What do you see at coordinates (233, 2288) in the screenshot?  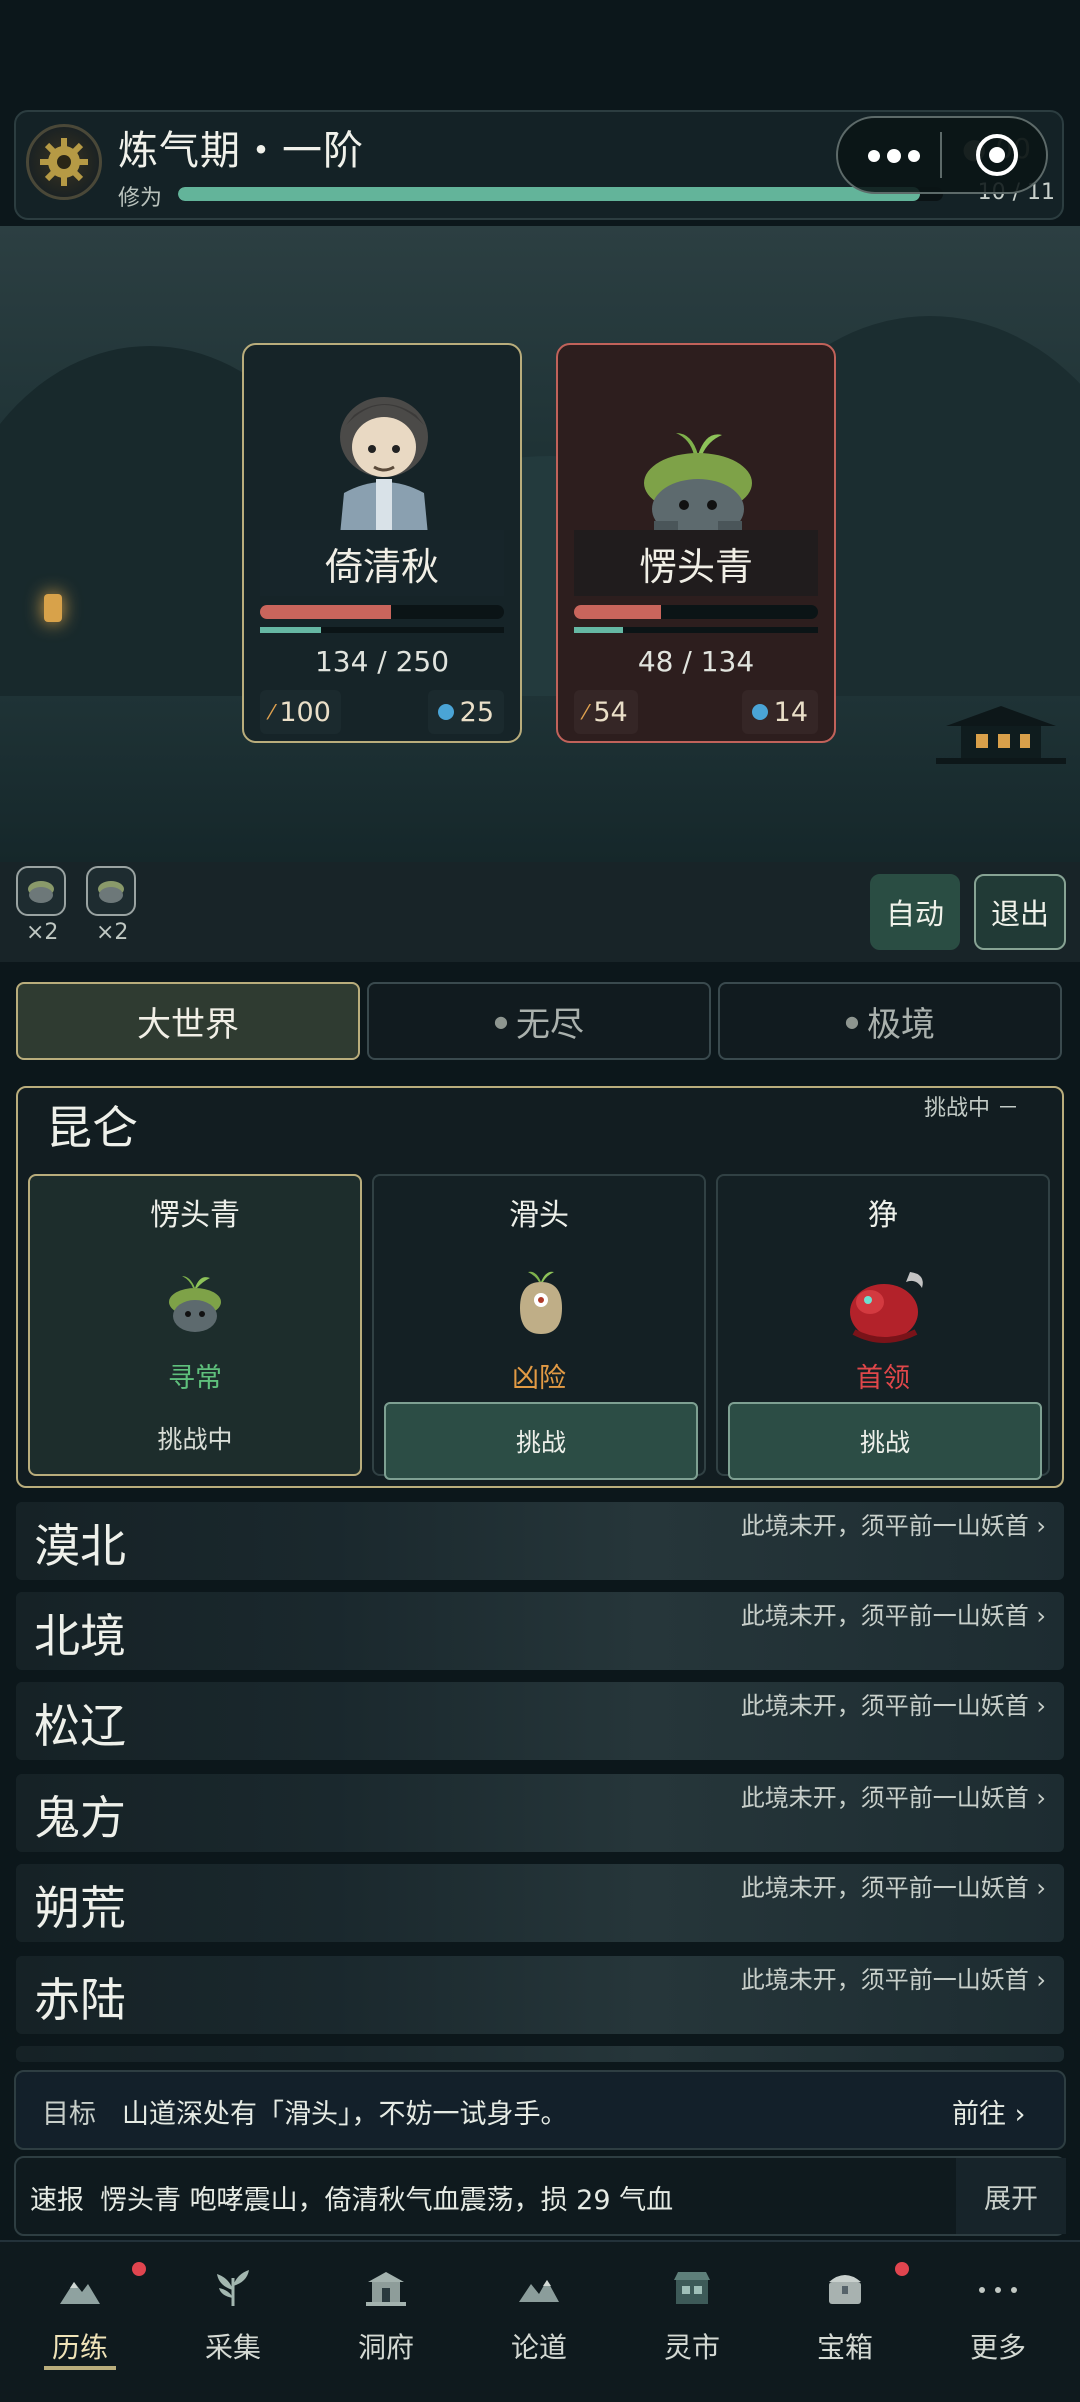 I see `herb-icon` at bounding box center [233, 2288].